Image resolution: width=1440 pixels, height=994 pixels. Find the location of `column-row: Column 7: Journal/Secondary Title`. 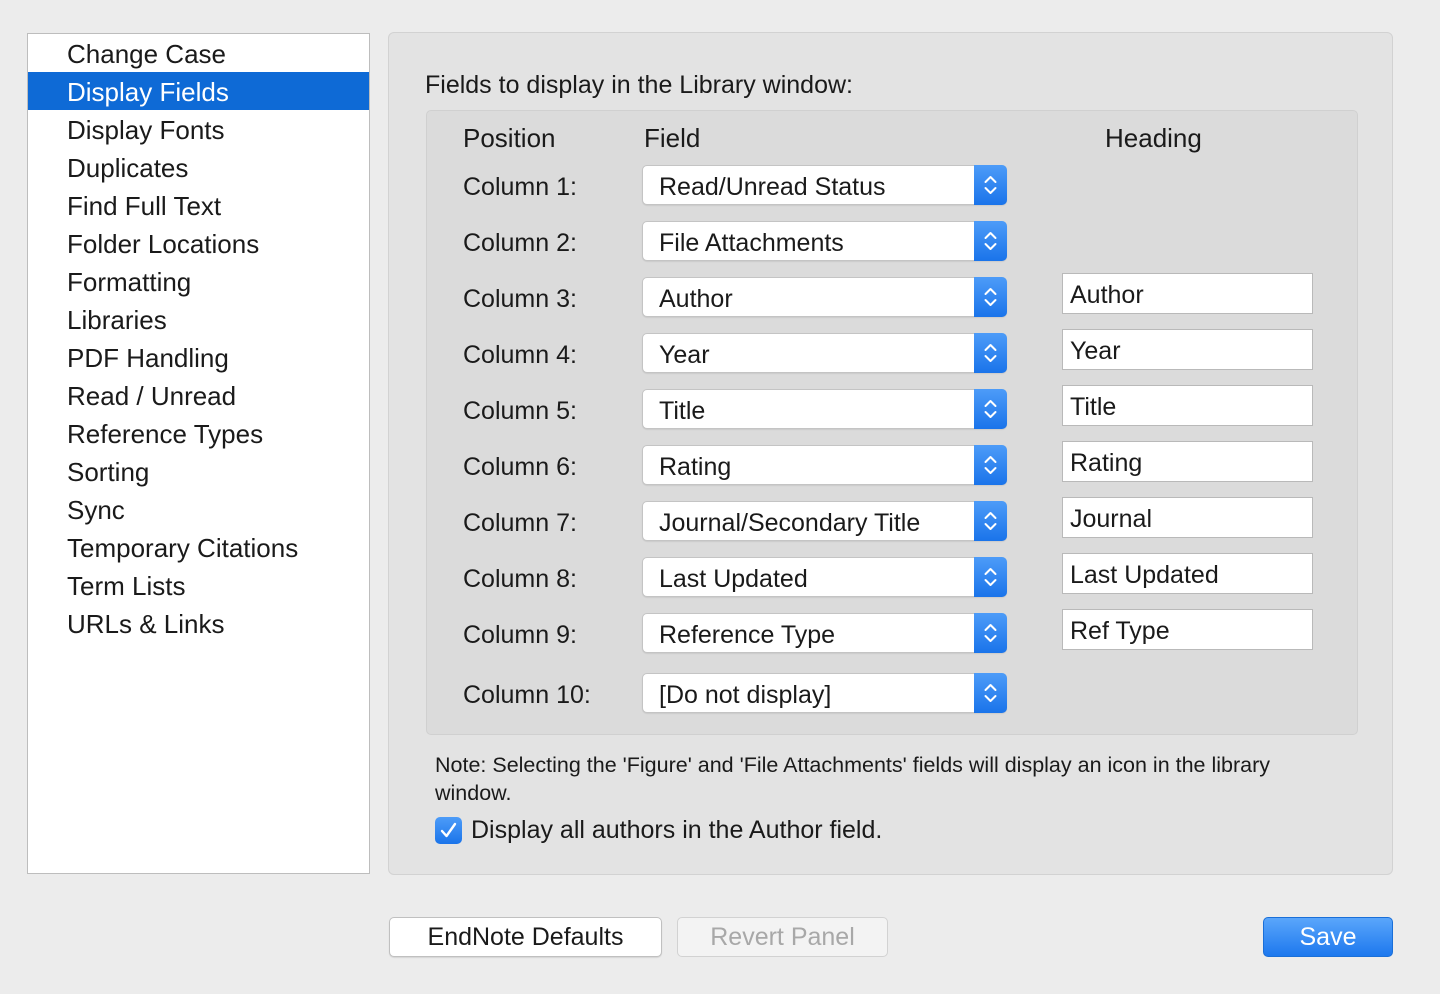

column-row: Column 7: Journal/Secondary Title is located at coordinates (892, 520).